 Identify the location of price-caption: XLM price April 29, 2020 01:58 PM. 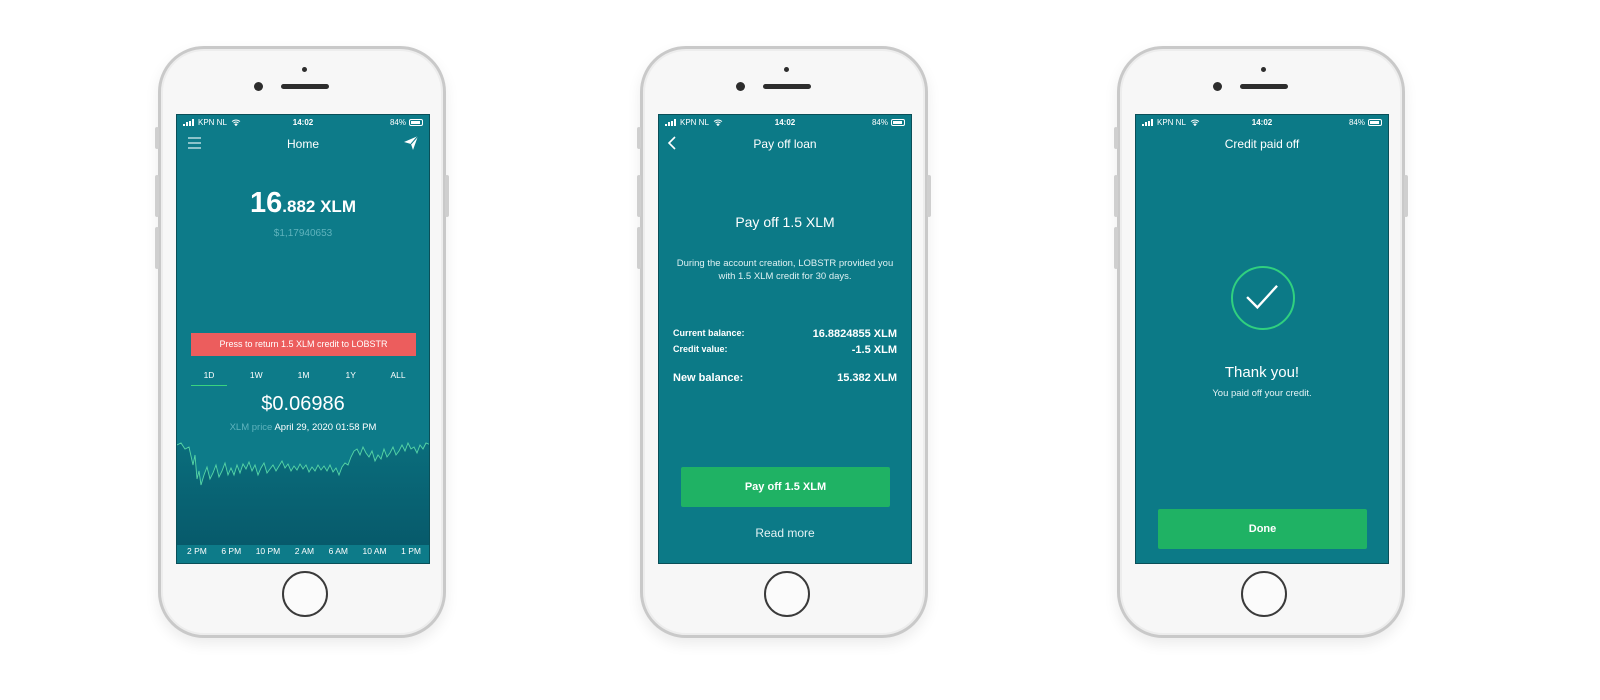
(303, 427).